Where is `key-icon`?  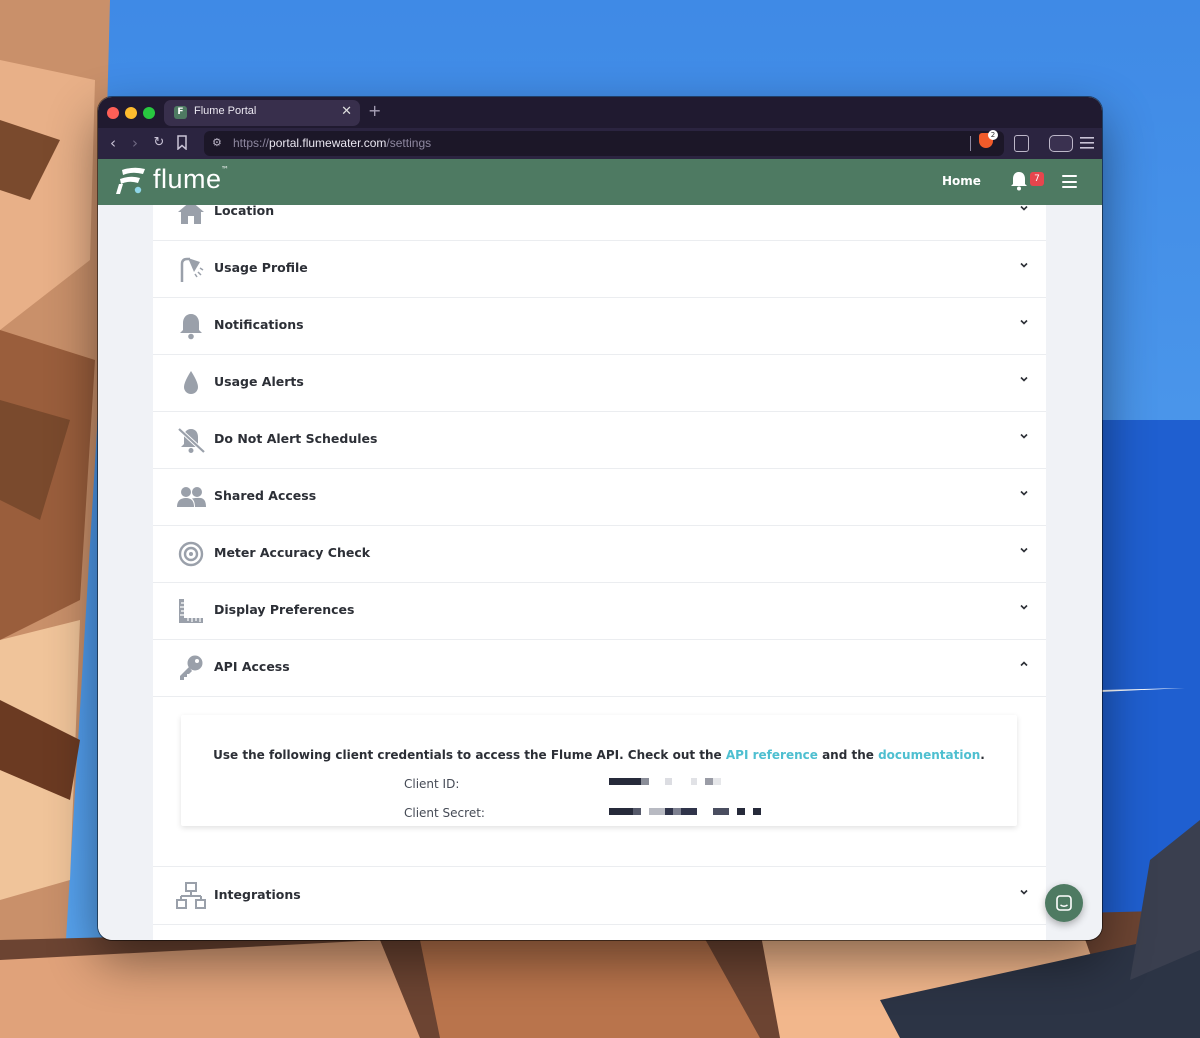 key-icon is located at coordinates (191, 667).